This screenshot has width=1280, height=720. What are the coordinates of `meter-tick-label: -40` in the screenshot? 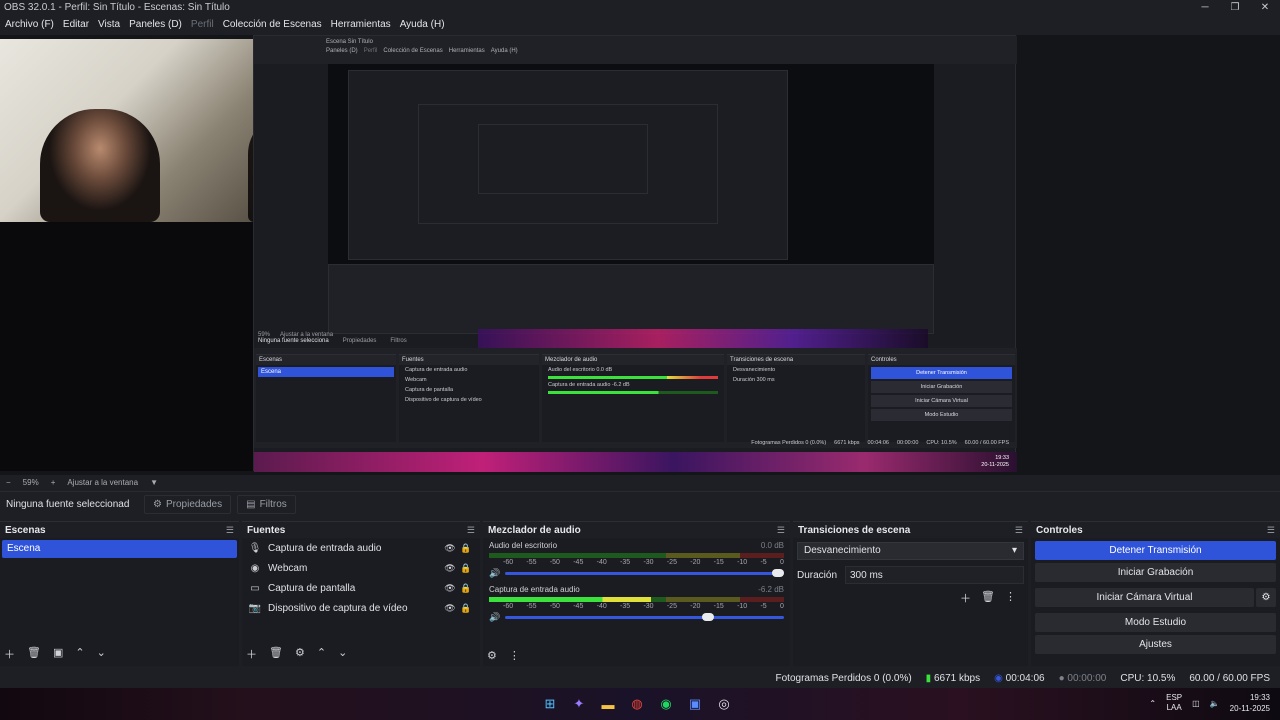 It's located at (601, 606).